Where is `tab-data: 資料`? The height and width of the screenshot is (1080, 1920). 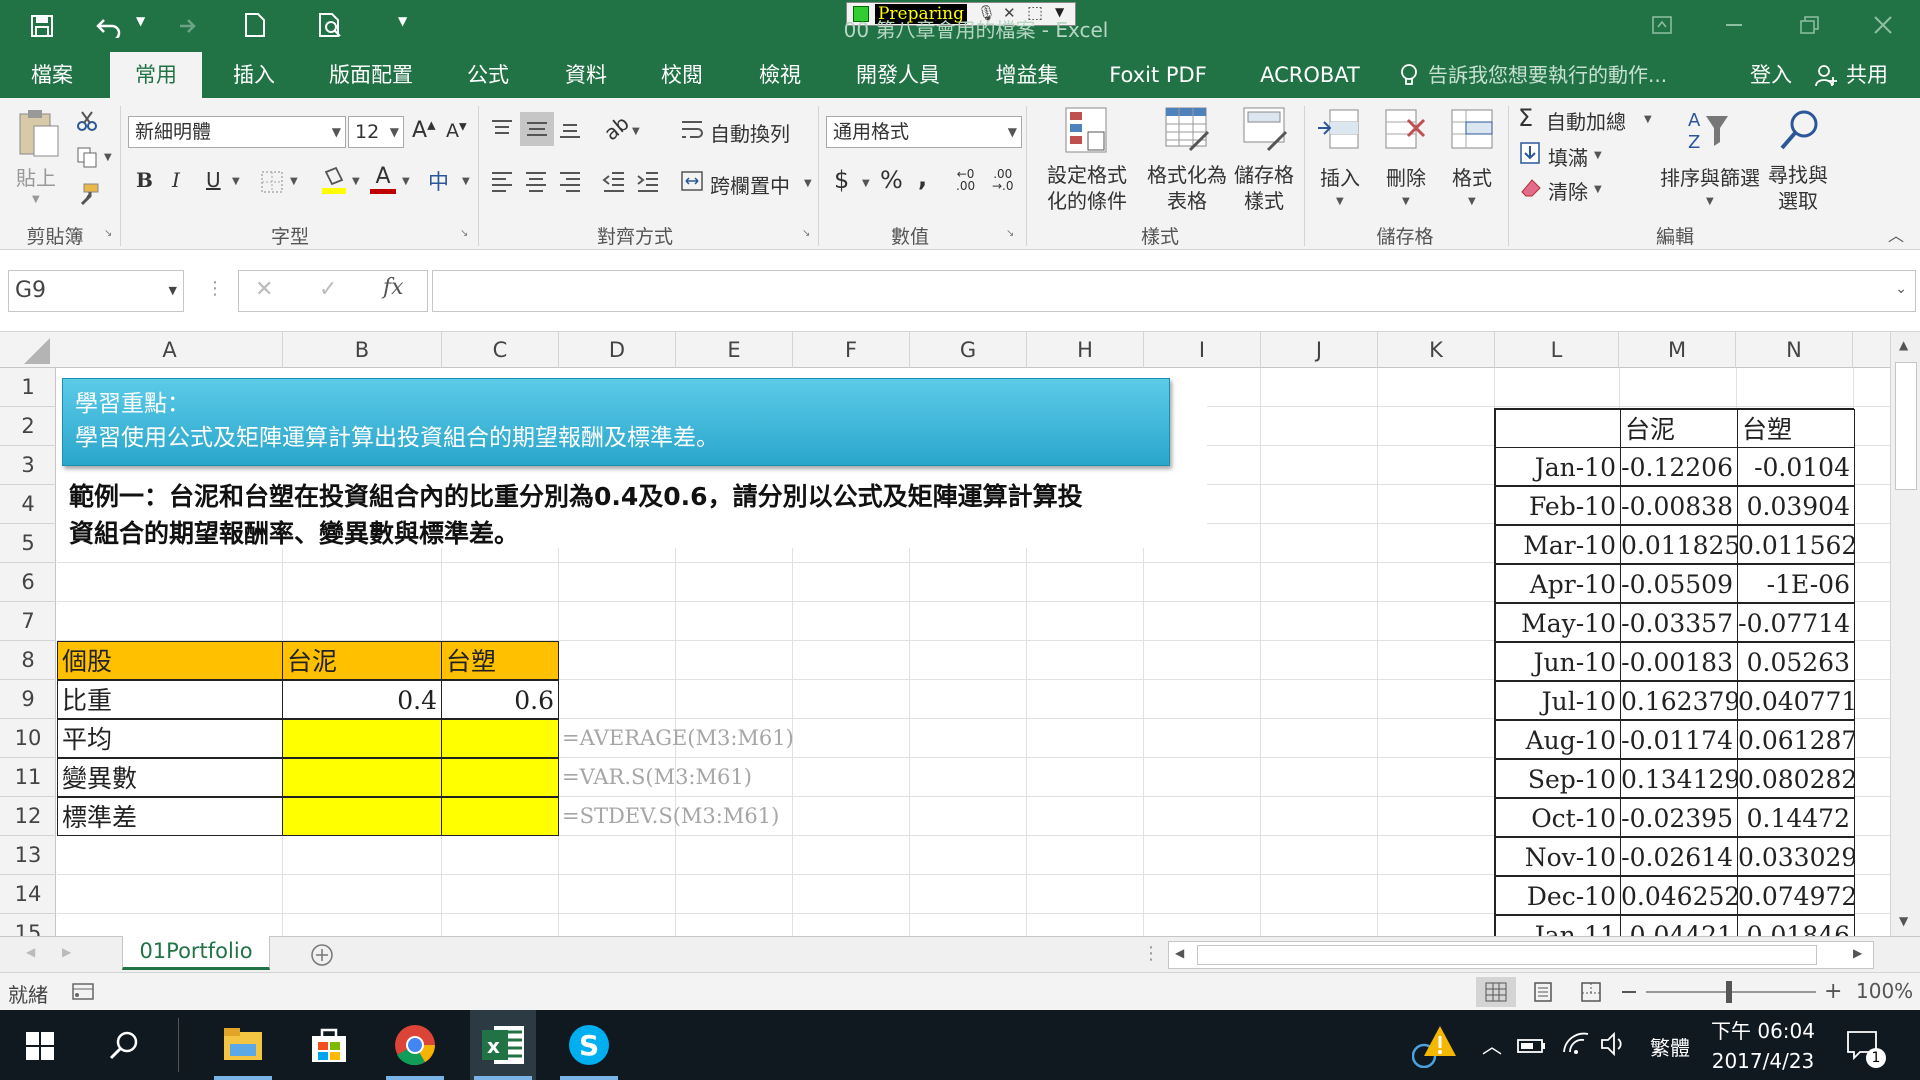
tab-data: 資料 is located at coordinates (586, 75).